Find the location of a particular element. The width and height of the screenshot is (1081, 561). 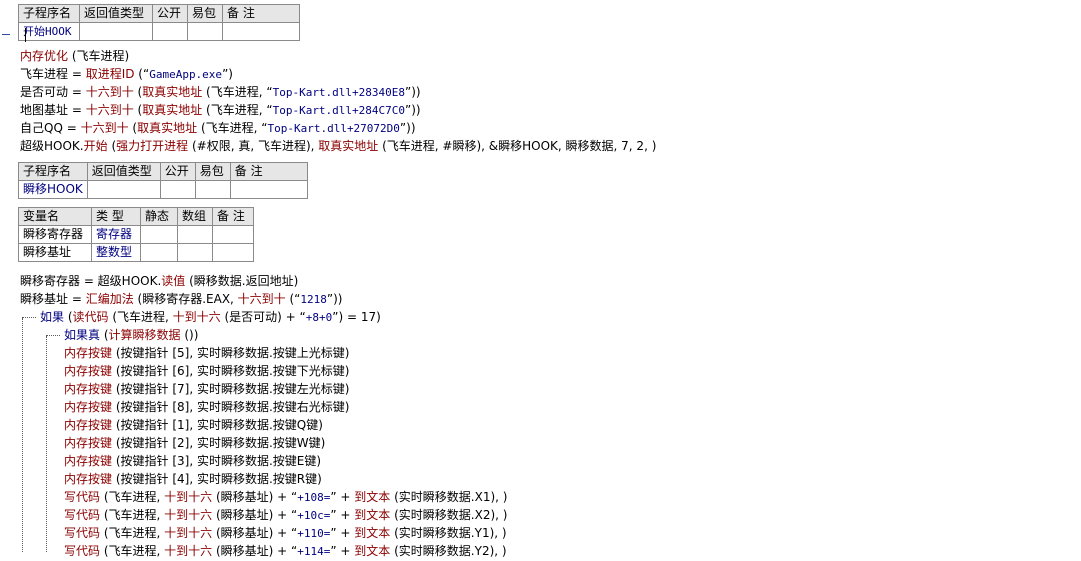

var-type-cell: 整数型 is located at coordinates (116, 252).